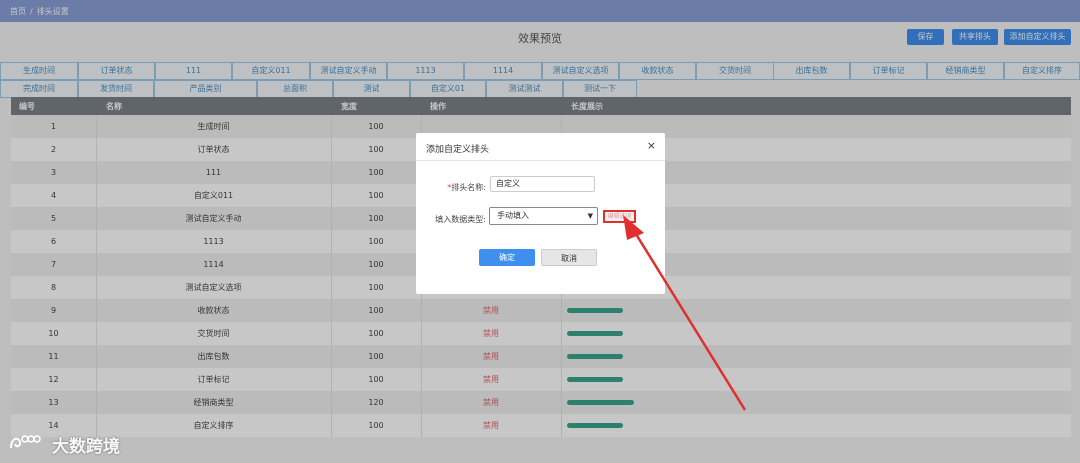 The image size is (1080, 463). I want to click on watermark-text: 大数跨境, so click(86, 447).